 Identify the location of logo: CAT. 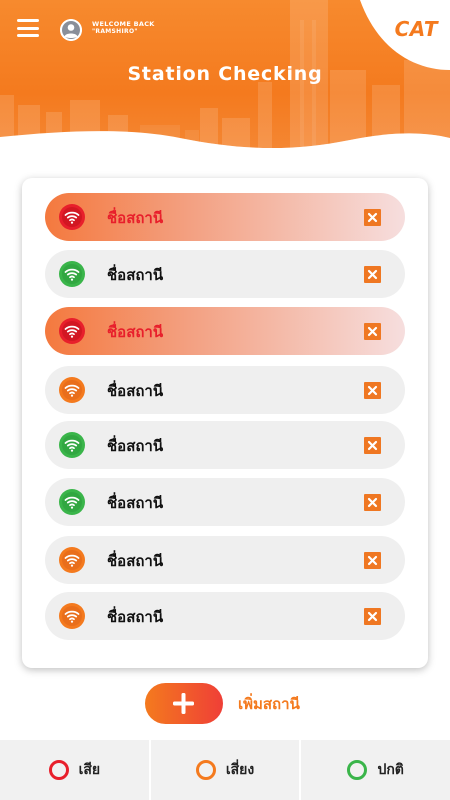
(405, 35).